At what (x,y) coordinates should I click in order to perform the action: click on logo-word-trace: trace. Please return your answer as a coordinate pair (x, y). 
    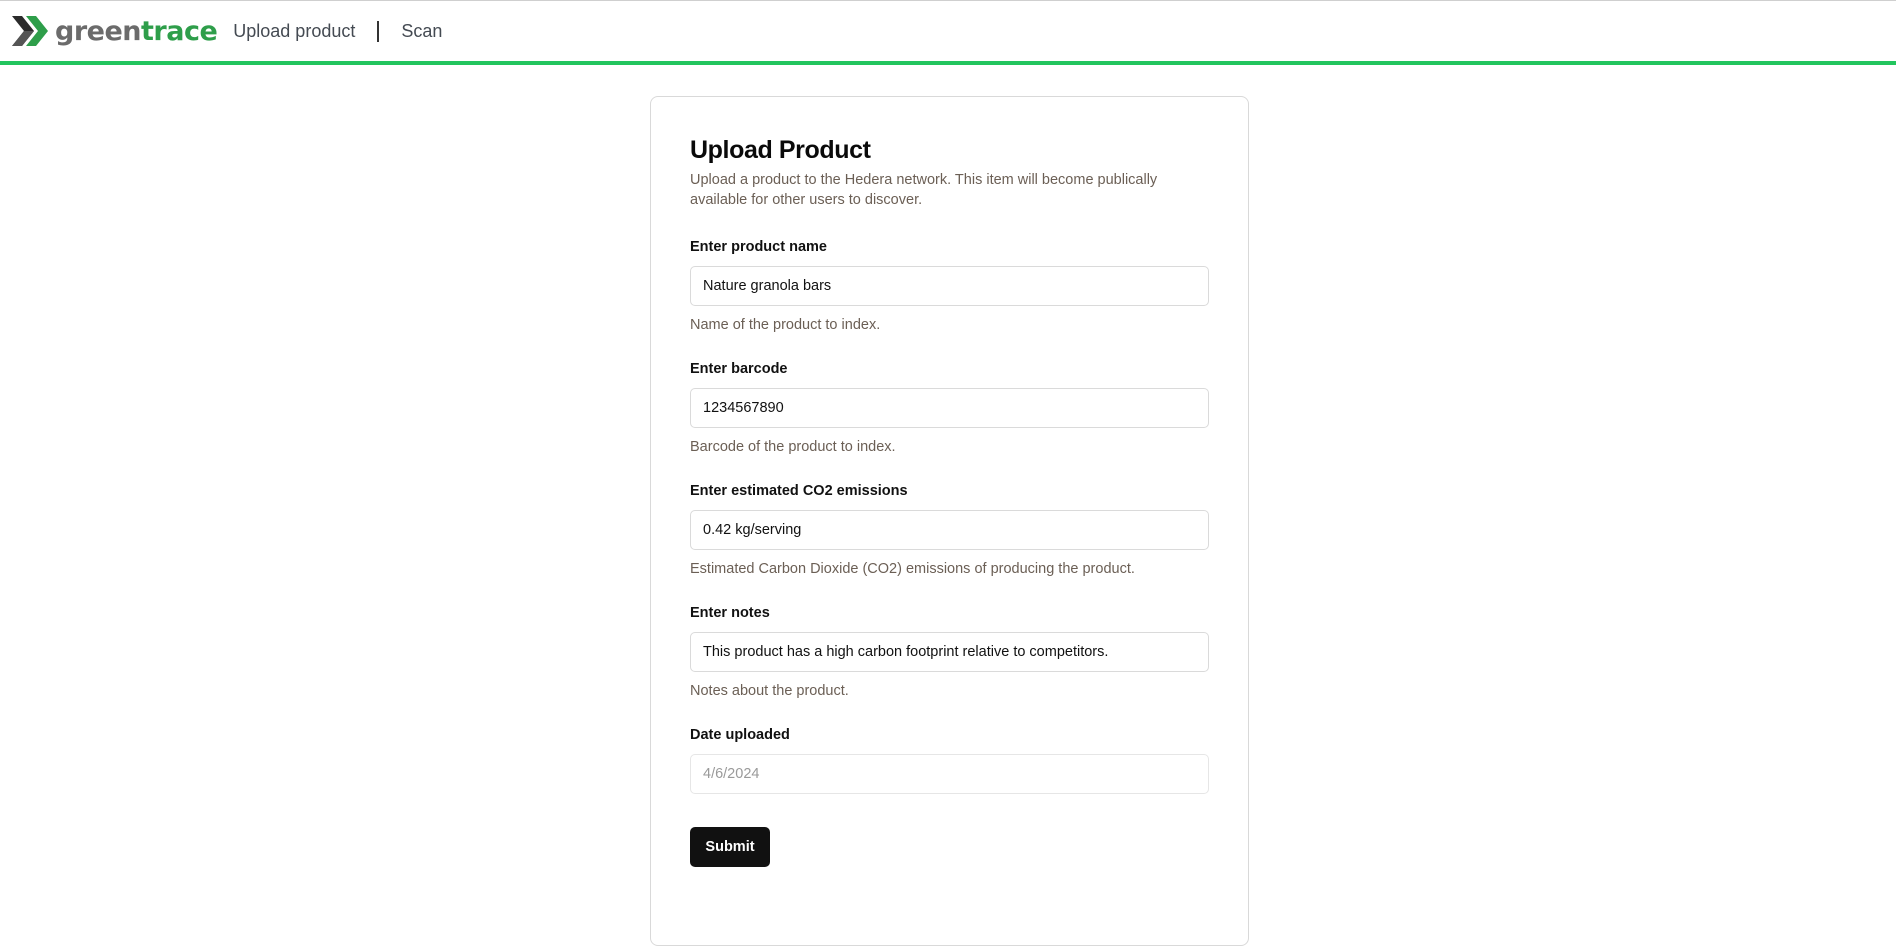
    Looking at the image, I should click on (179, 31).